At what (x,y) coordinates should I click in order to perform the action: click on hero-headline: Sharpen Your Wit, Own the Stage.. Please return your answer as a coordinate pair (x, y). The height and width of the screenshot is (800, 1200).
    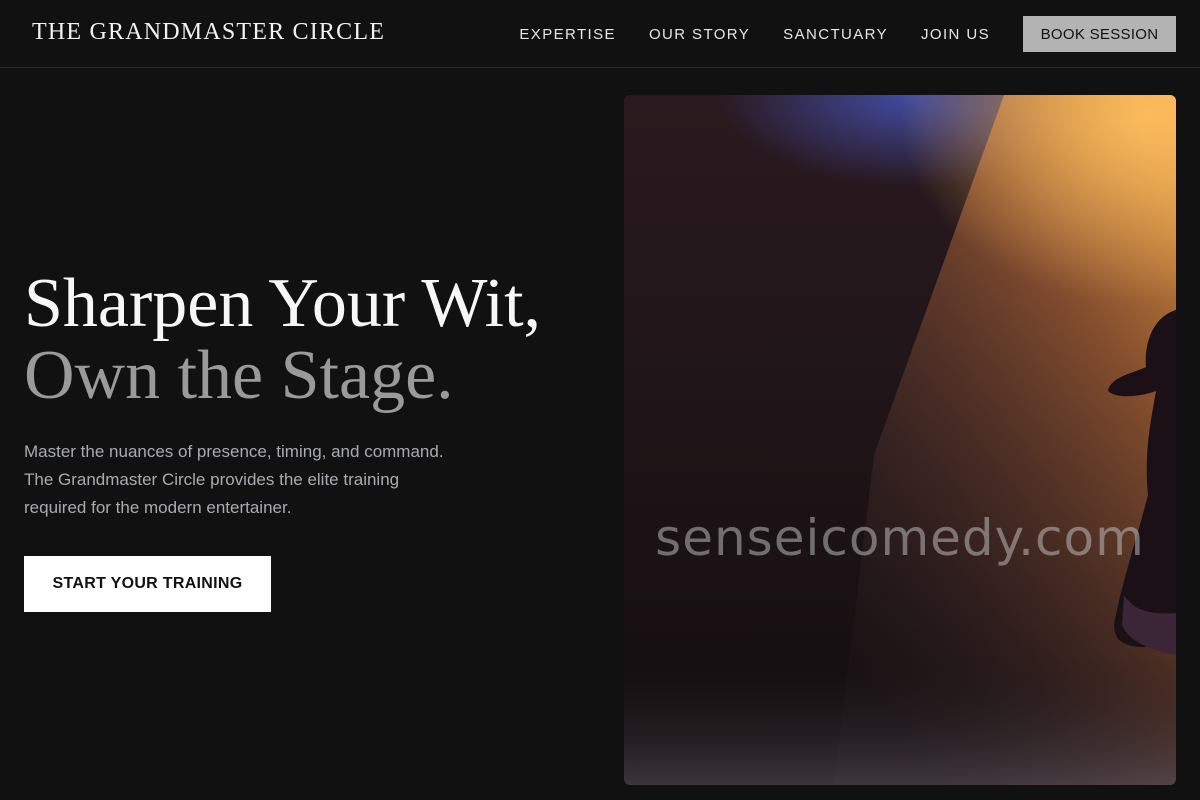
    Looking at the image, I should click on (314, 340).